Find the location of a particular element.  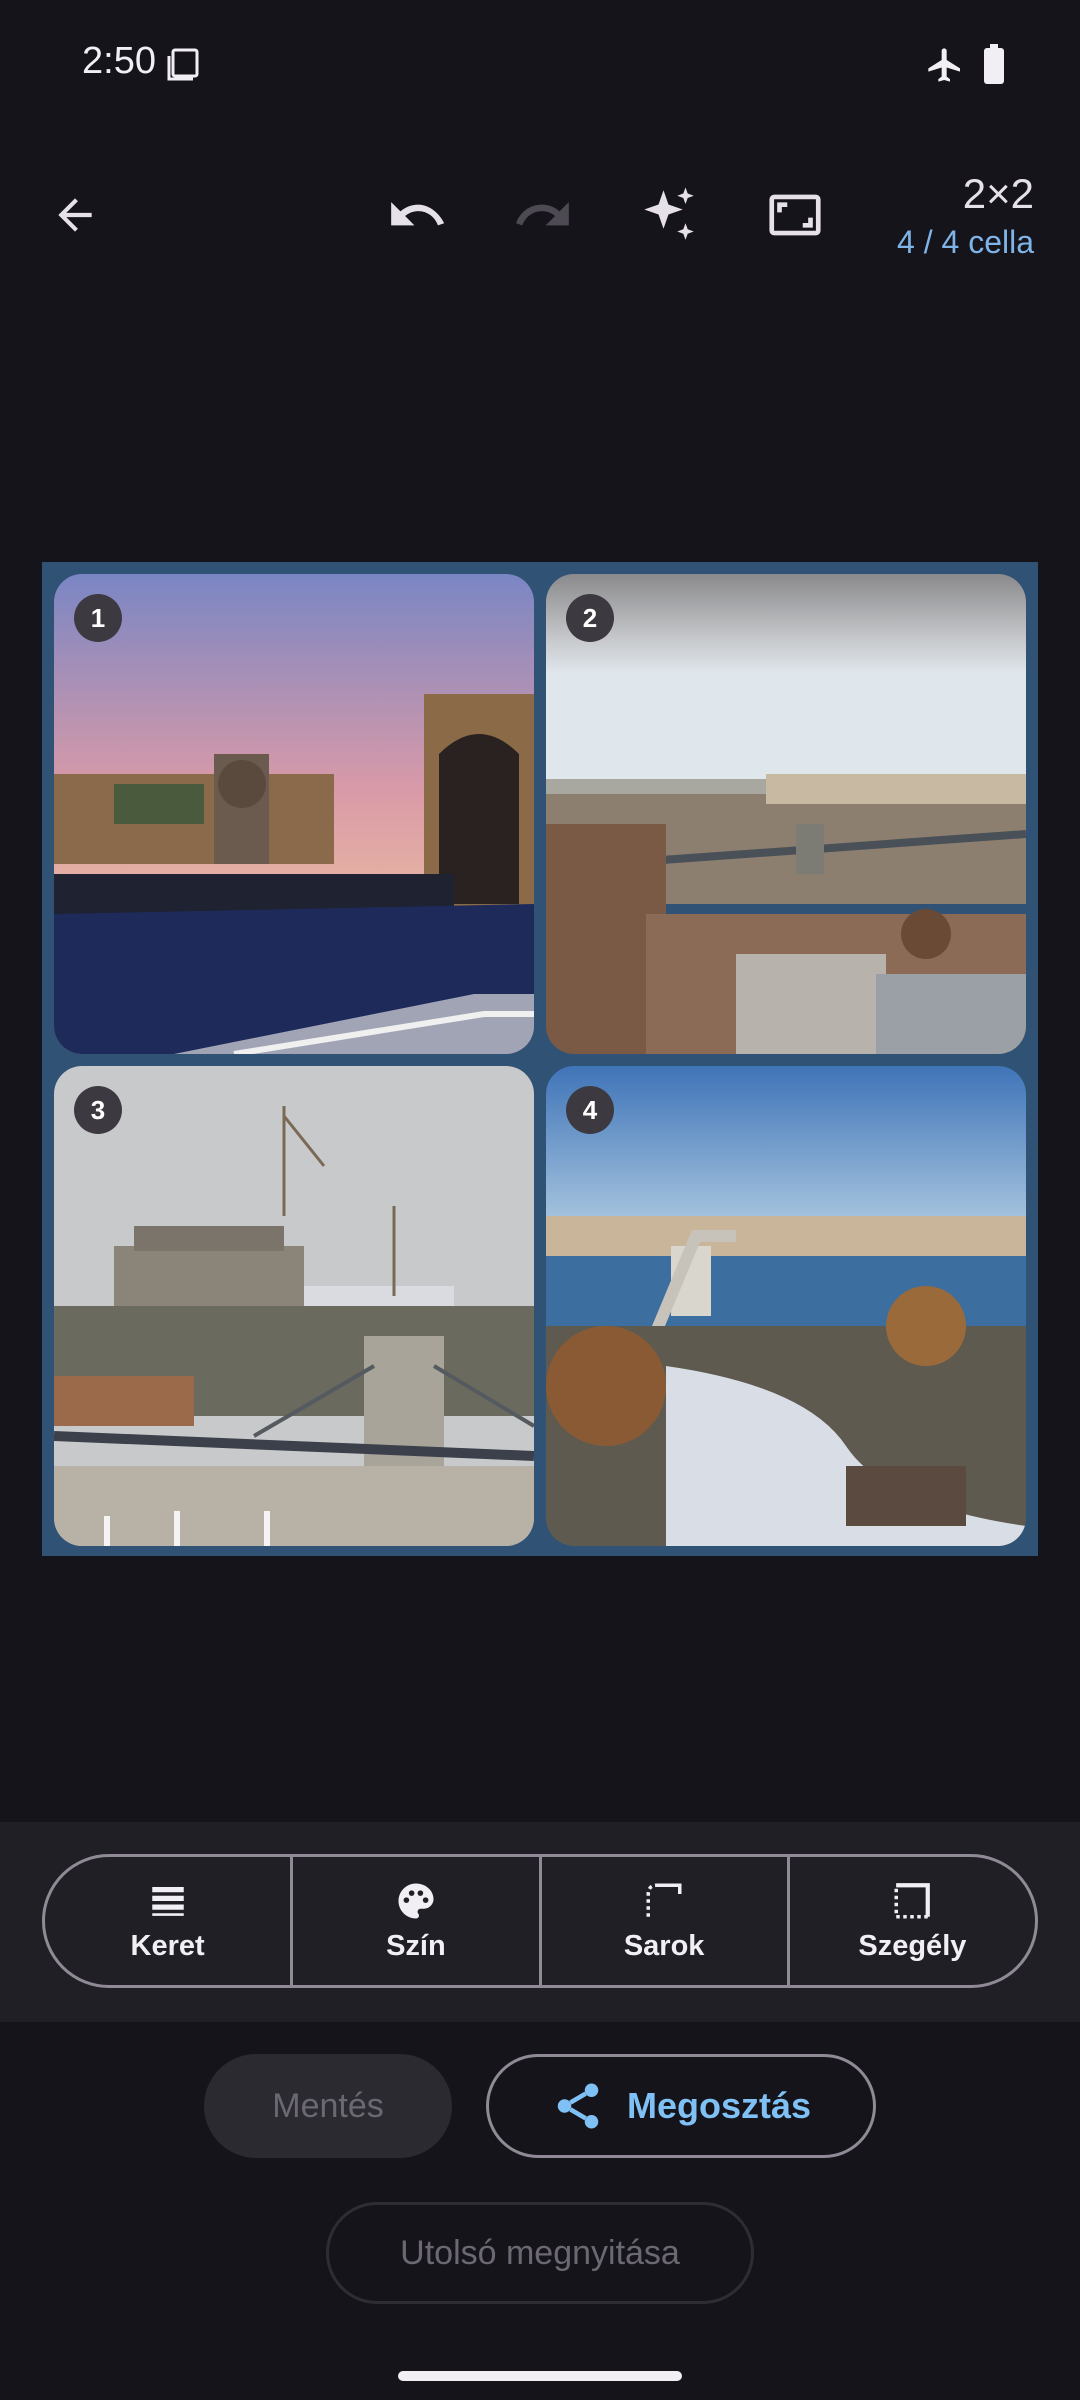

cell-number-badge: 2 is located at coordinates (590, 618).